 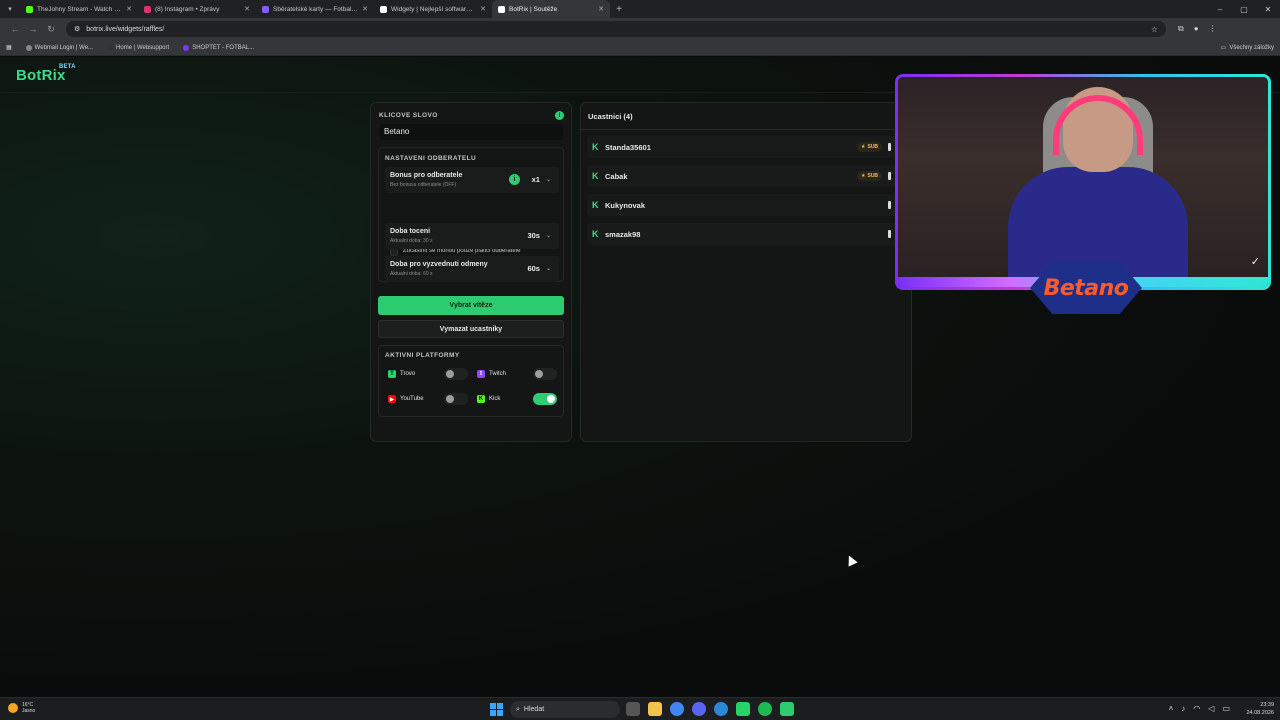 I want to click on clock-time: 23:39, so click(x=1267, y=705).